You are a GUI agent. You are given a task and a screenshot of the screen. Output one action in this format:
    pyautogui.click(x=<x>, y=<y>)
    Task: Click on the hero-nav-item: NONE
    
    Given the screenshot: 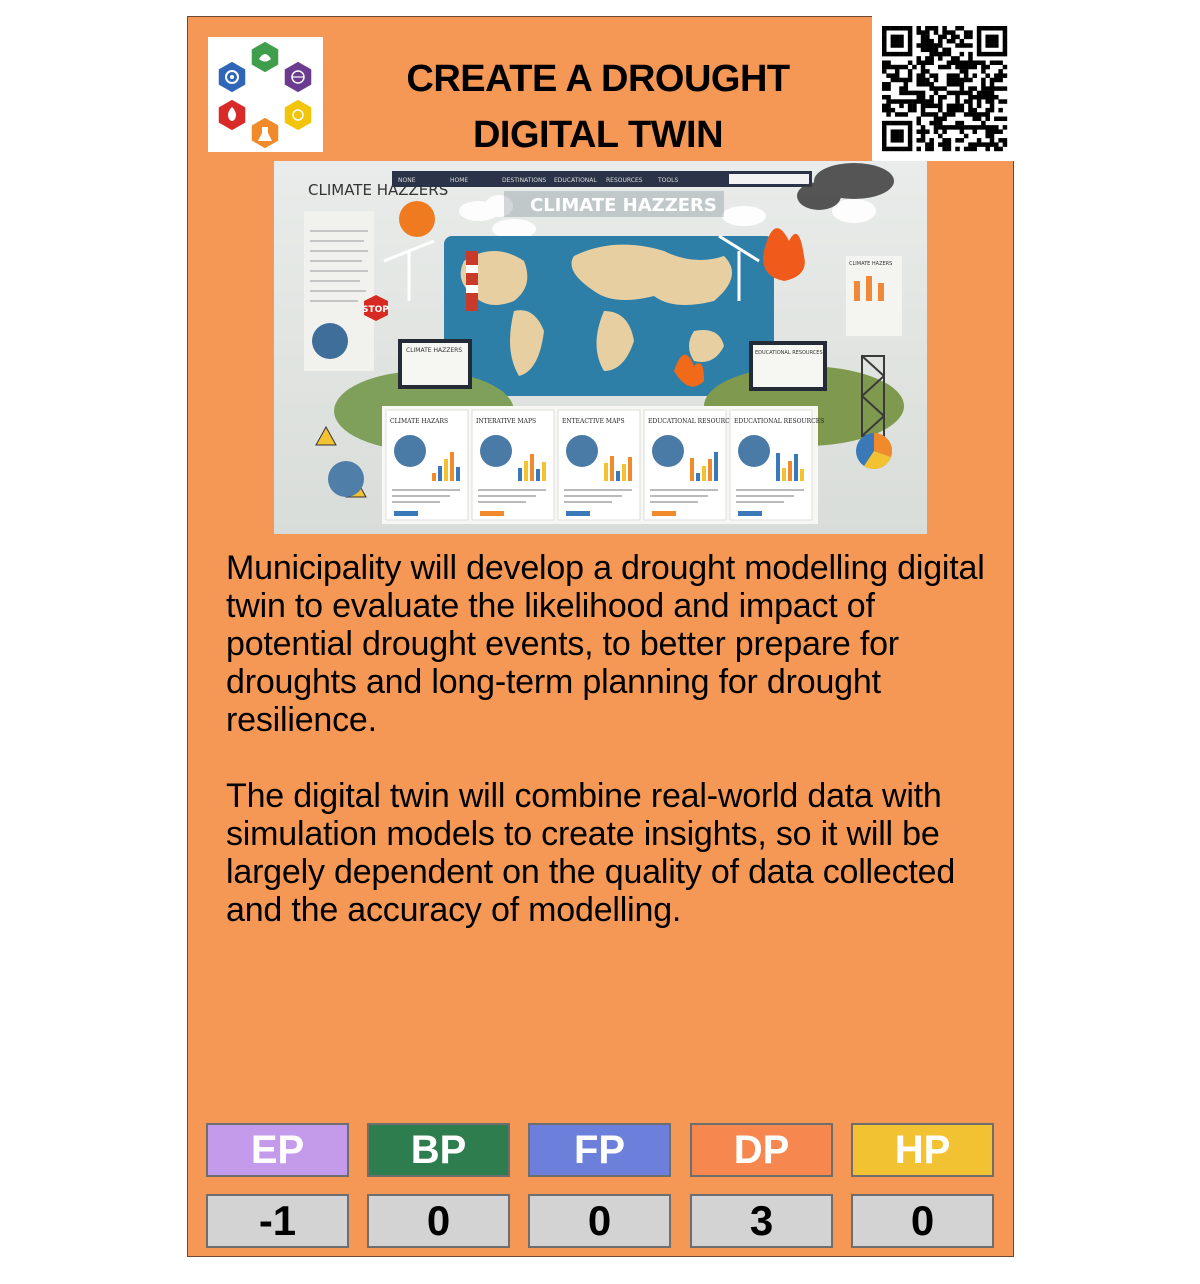 What is the action you would take?
    pyautogui.click(x=407, y=180)
    